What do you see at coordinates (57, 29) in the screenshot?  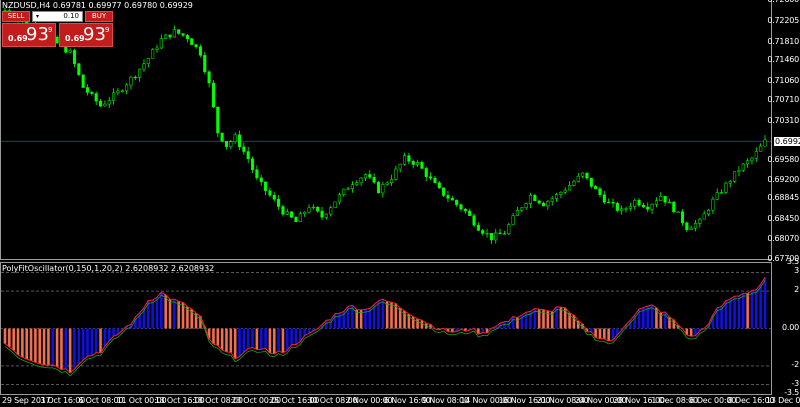 I see `one-click-trading-panel: SELL ▾ 0.10 BUY 0.69 93 9 0.69 93 9` at bounding box center [57, 29].